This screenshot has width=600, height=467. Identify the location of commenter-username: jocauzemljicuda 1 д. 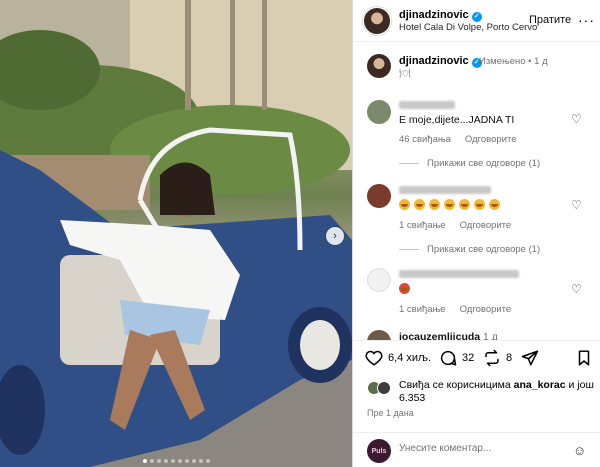
(448, 335).